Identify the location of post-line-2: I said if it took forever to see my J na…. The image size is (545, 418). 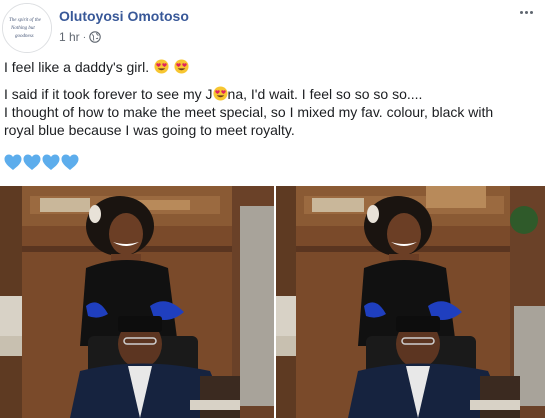
(213, 94).